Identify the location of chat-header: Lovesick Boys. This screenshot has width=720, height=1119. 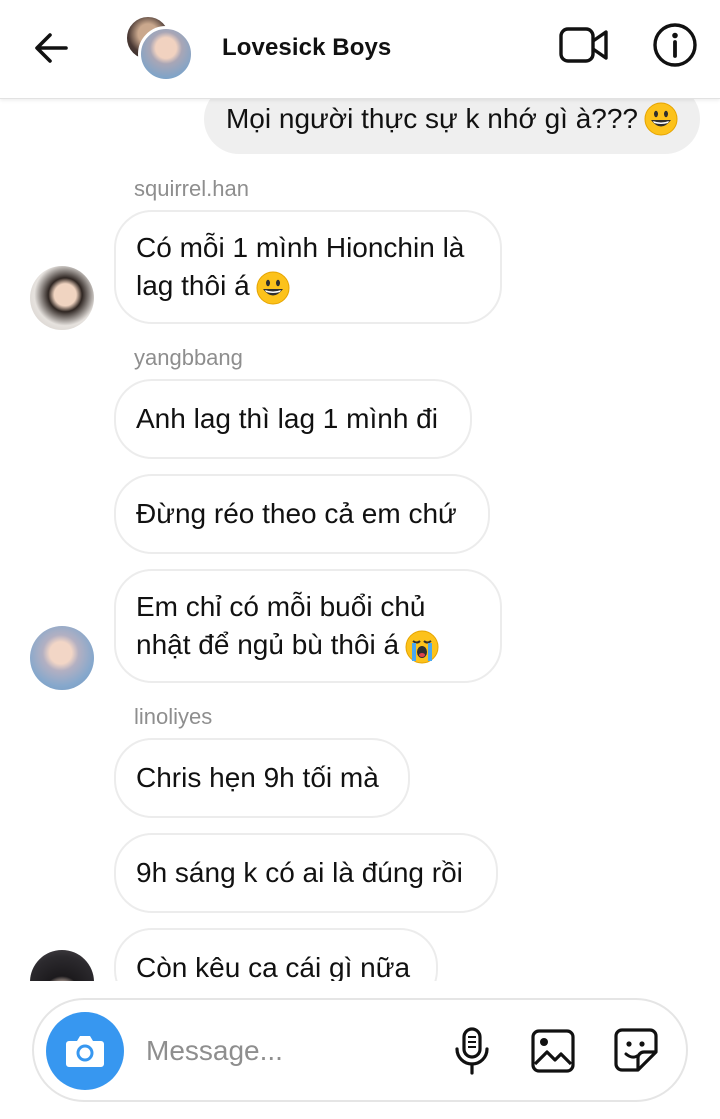
(360, 49).